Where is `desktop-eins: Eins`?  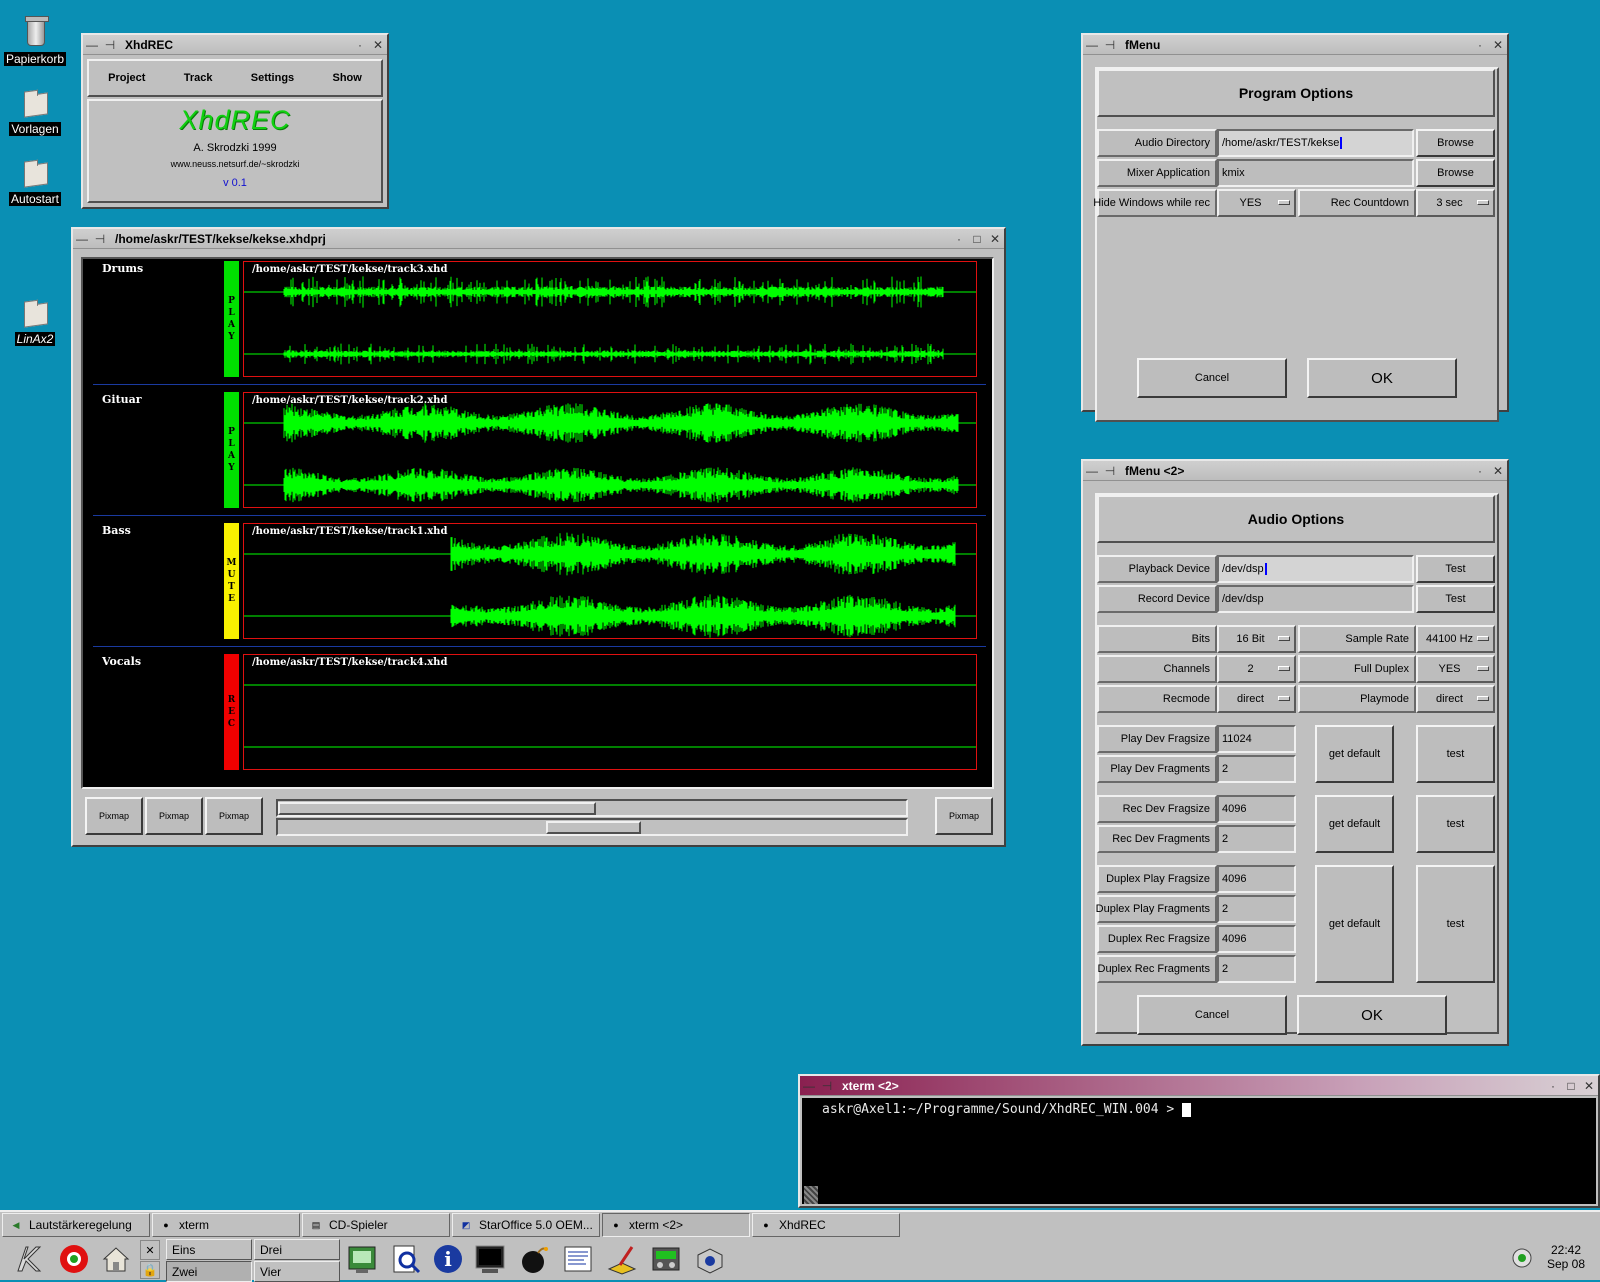 desktop-eins: Eins is located at coordinates (209, 1249).